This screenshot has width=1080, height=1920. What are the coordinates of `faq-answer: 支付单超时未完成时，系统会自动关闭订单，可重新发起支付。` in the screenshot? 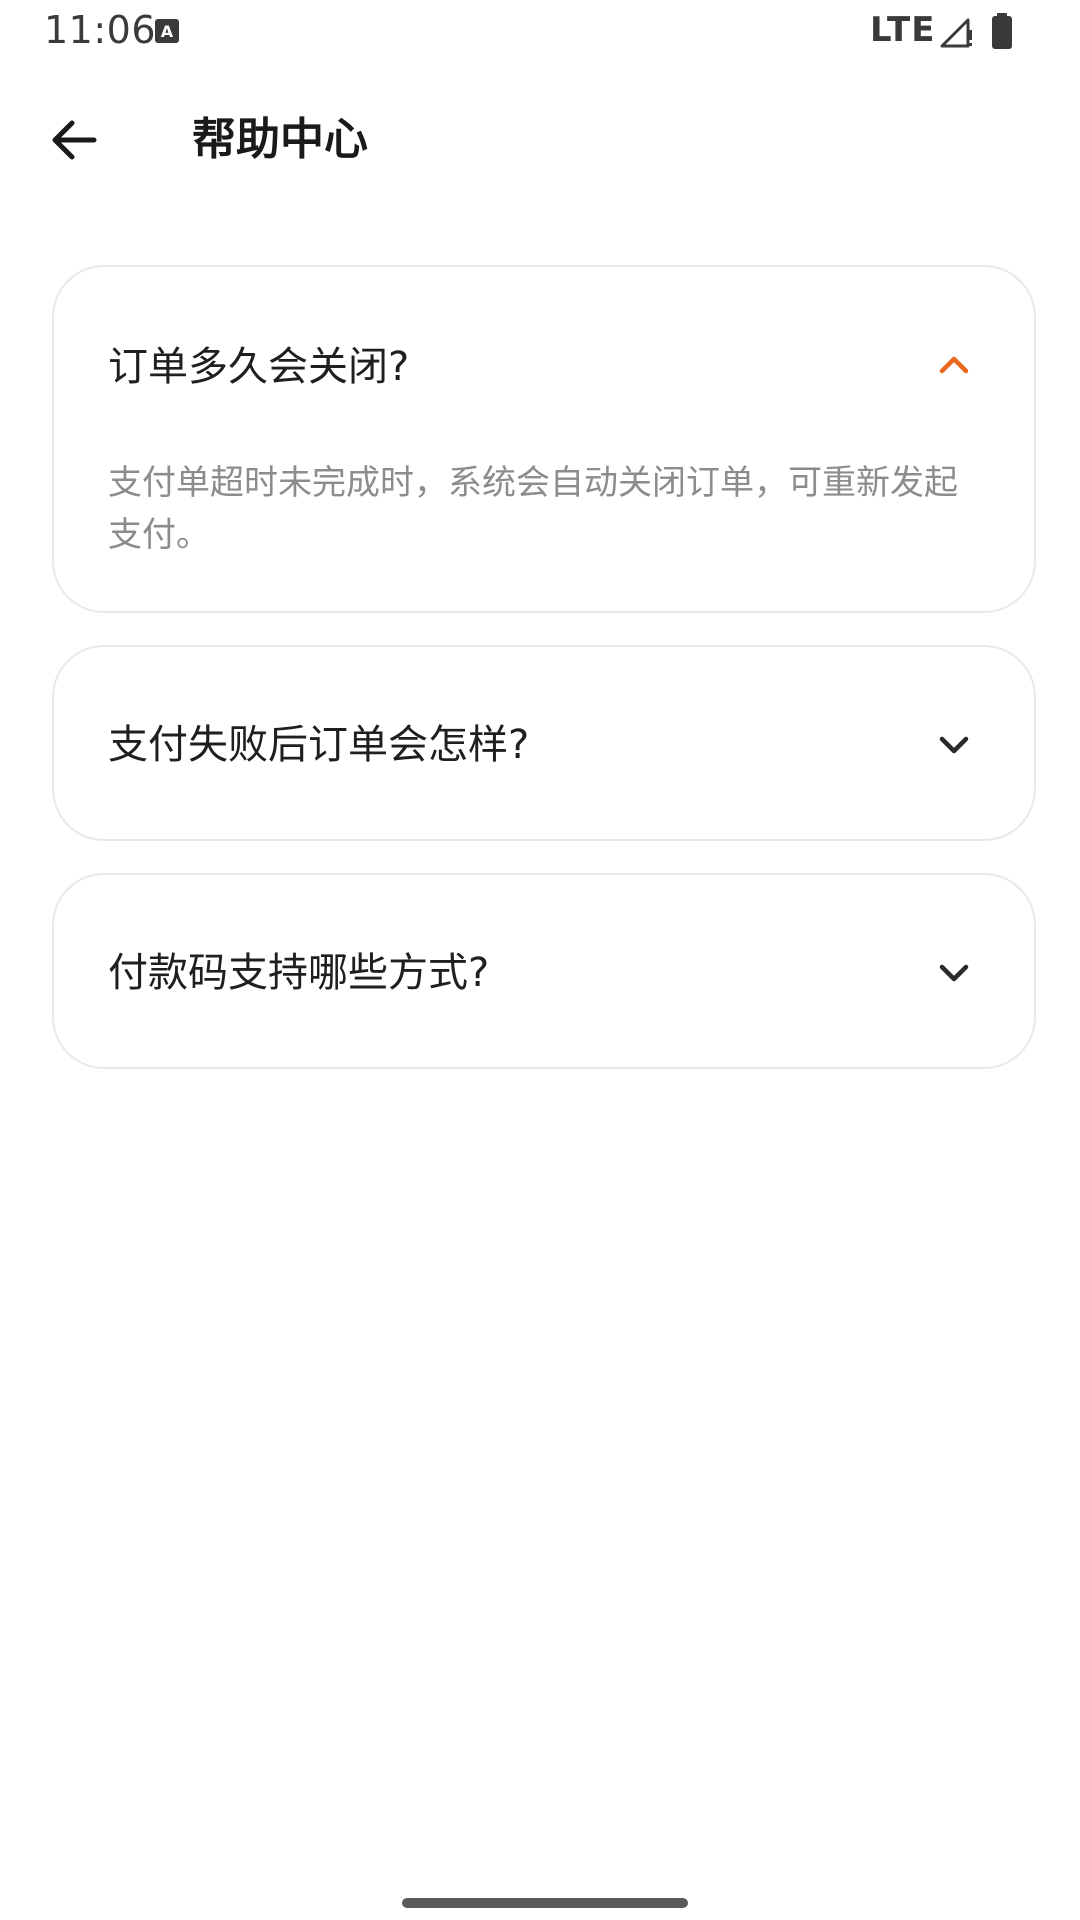 It's located at (533, 509).